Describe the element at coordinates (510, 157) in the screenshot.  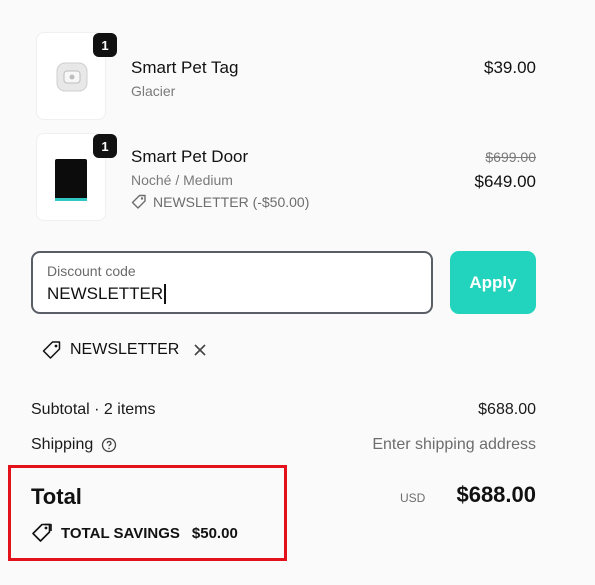
I see `original-price: $699.00` at that location.